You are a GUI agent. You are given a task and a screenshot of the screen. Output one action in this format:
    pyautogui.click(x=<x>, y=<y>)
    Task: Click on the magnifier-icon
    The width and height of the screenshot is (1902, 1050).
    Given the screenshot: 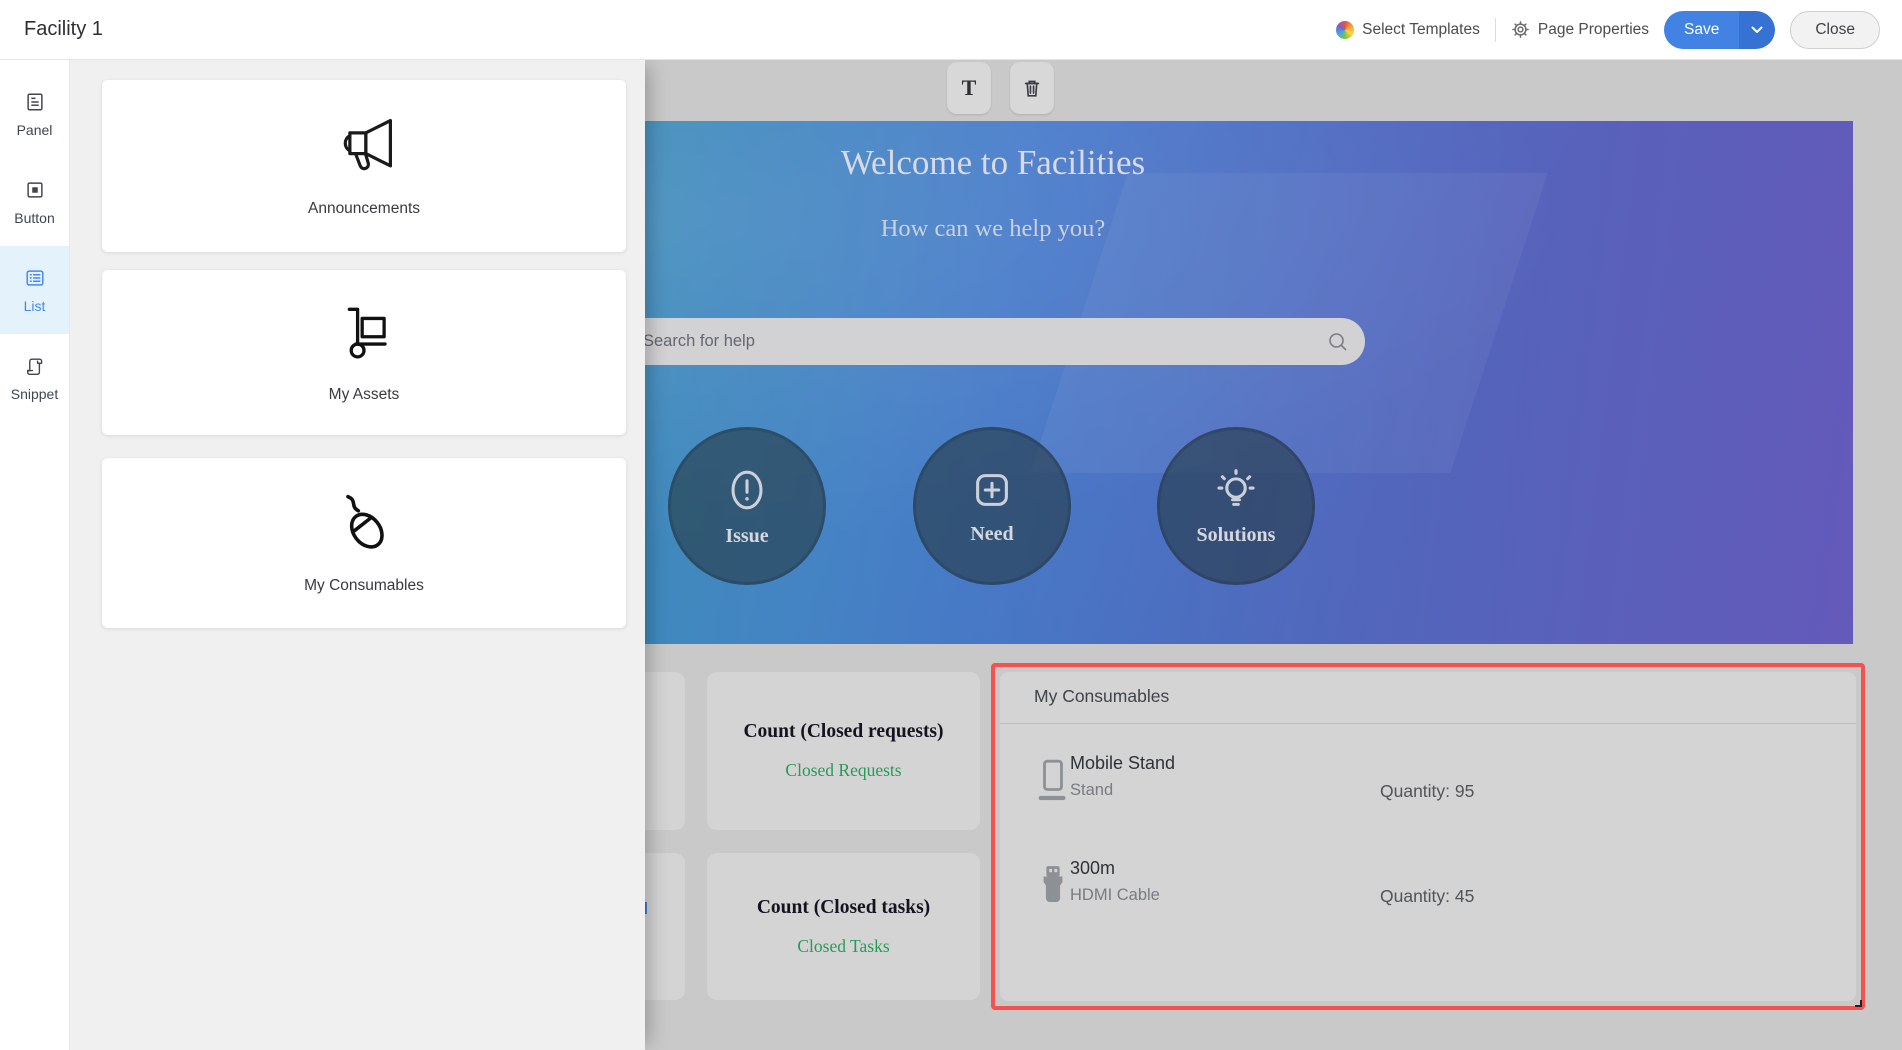 What is the action you would take?
    pyautogui.click(x=1338, y=342)
    